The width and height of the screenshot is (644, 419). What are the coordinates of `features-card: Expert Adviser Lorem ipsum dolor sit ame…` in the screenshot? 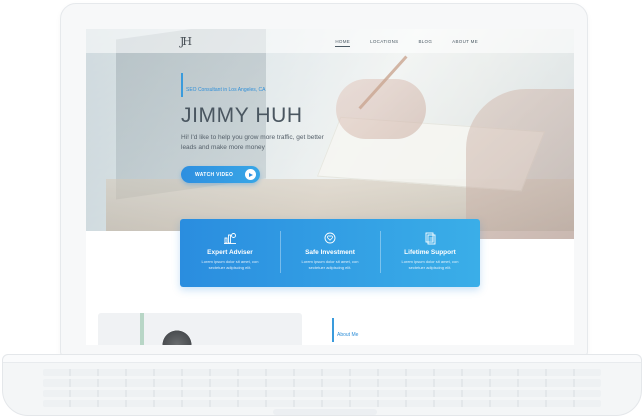 It's located at (330, 253).